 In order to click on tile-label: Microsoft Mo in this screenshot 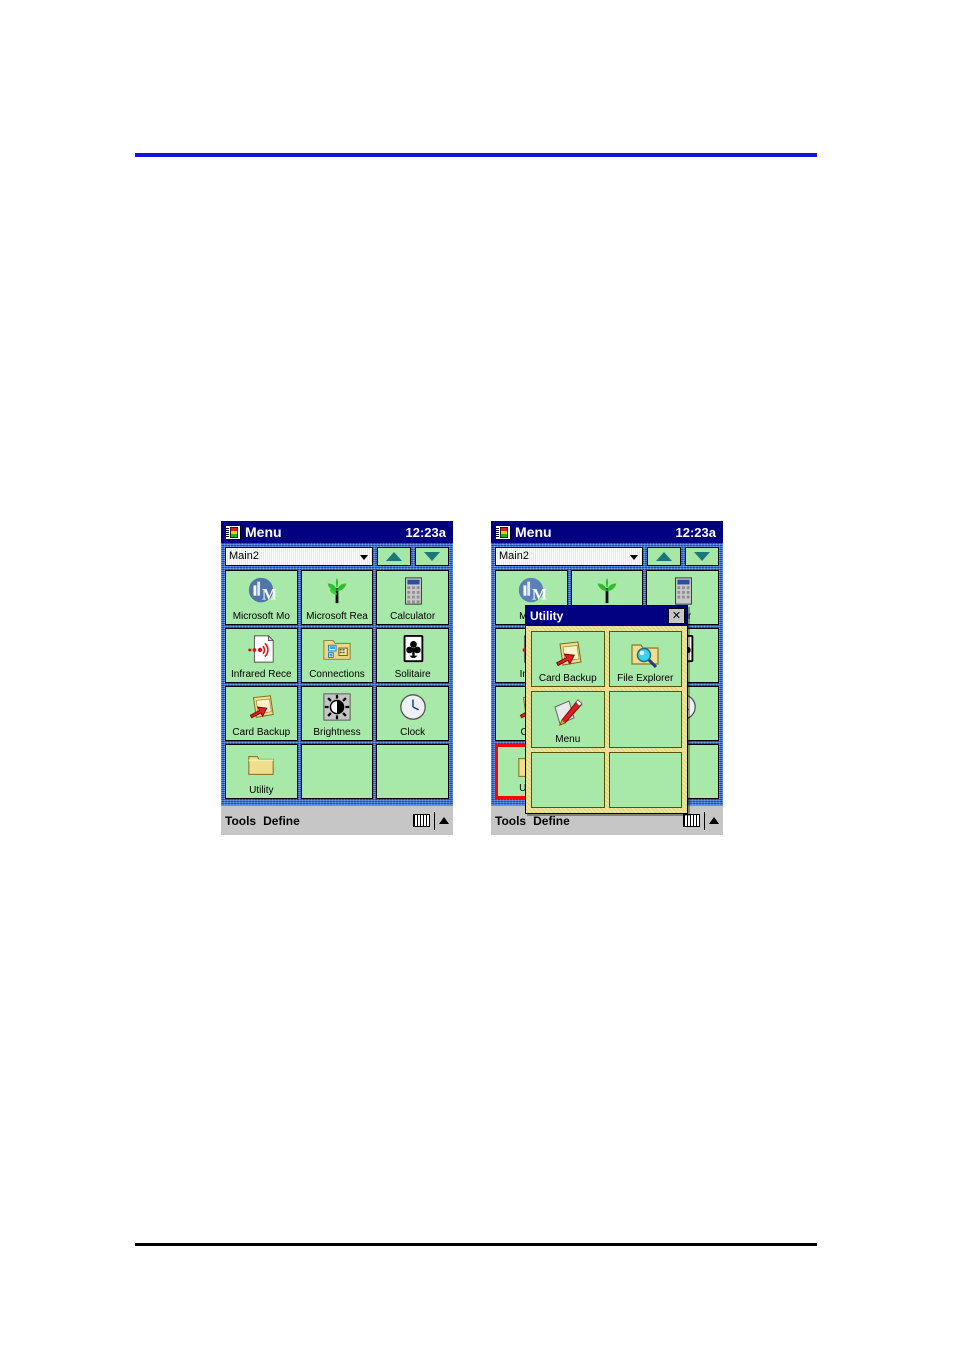, I will do `click(261, 616)`.